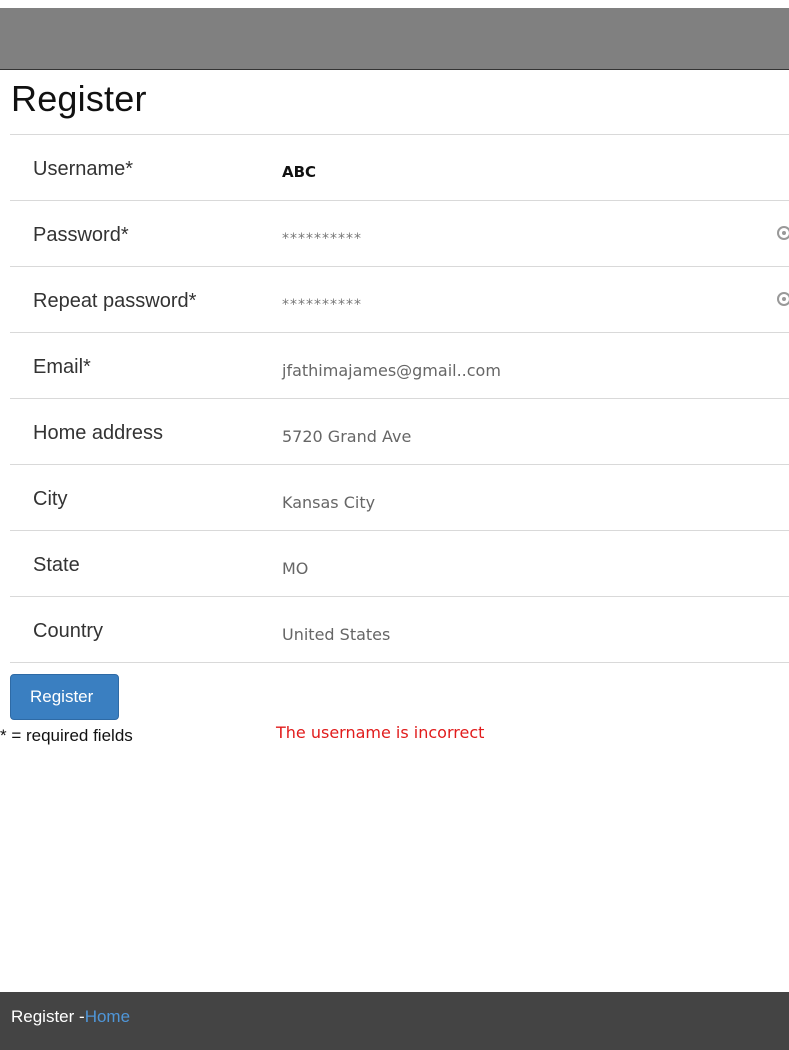  What do you see at coordinates (336, 634) in the screenshot?
I see `country-field: United States` at bounding box center [336, 634].